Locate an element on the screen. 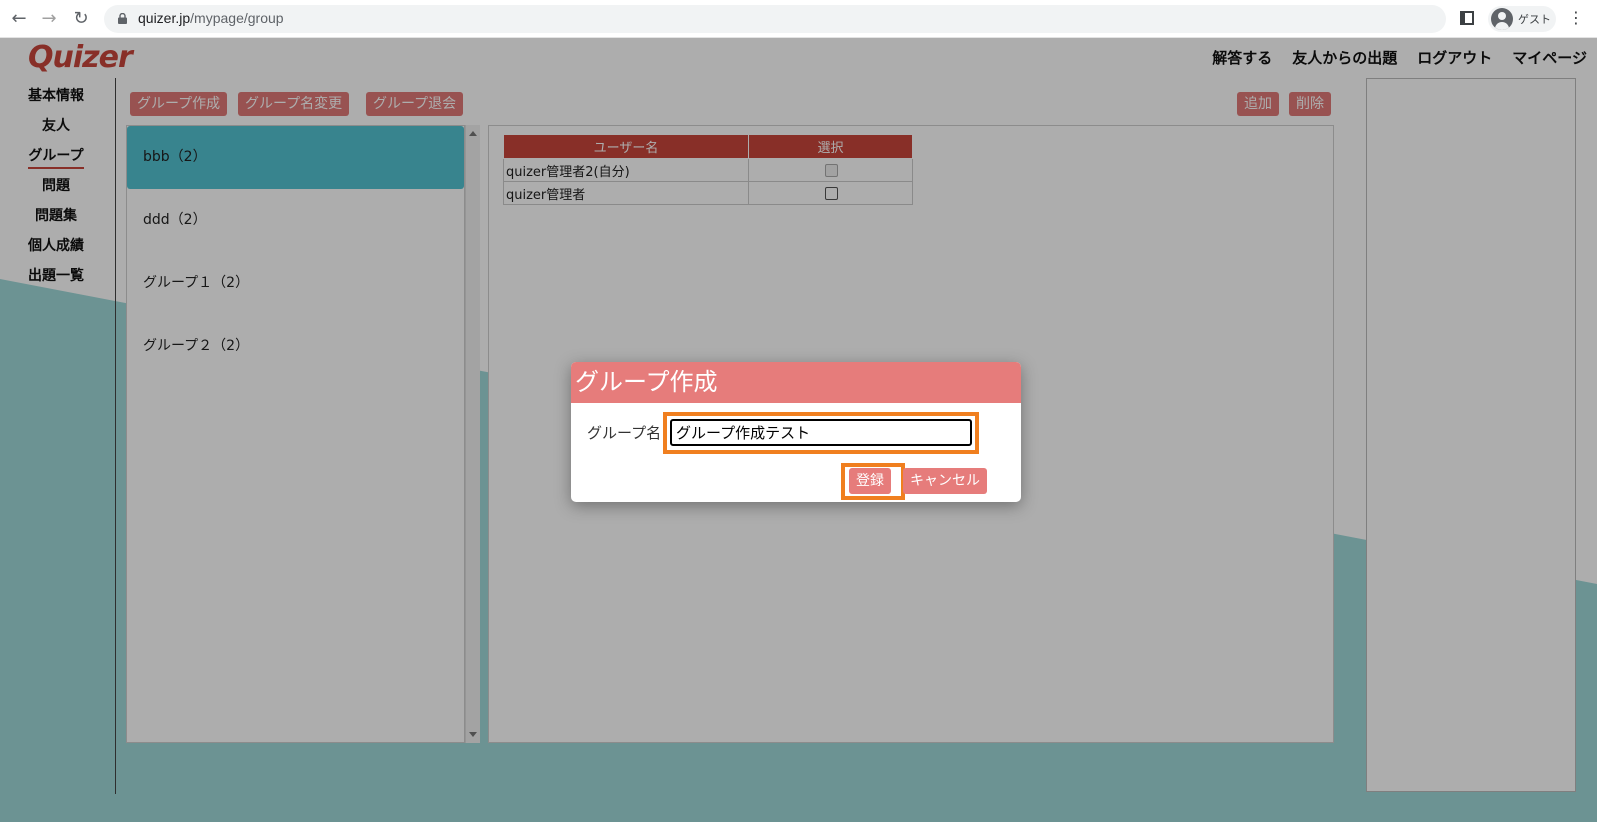  back-arrow-icon: ← is located at coordinates (19, 19).